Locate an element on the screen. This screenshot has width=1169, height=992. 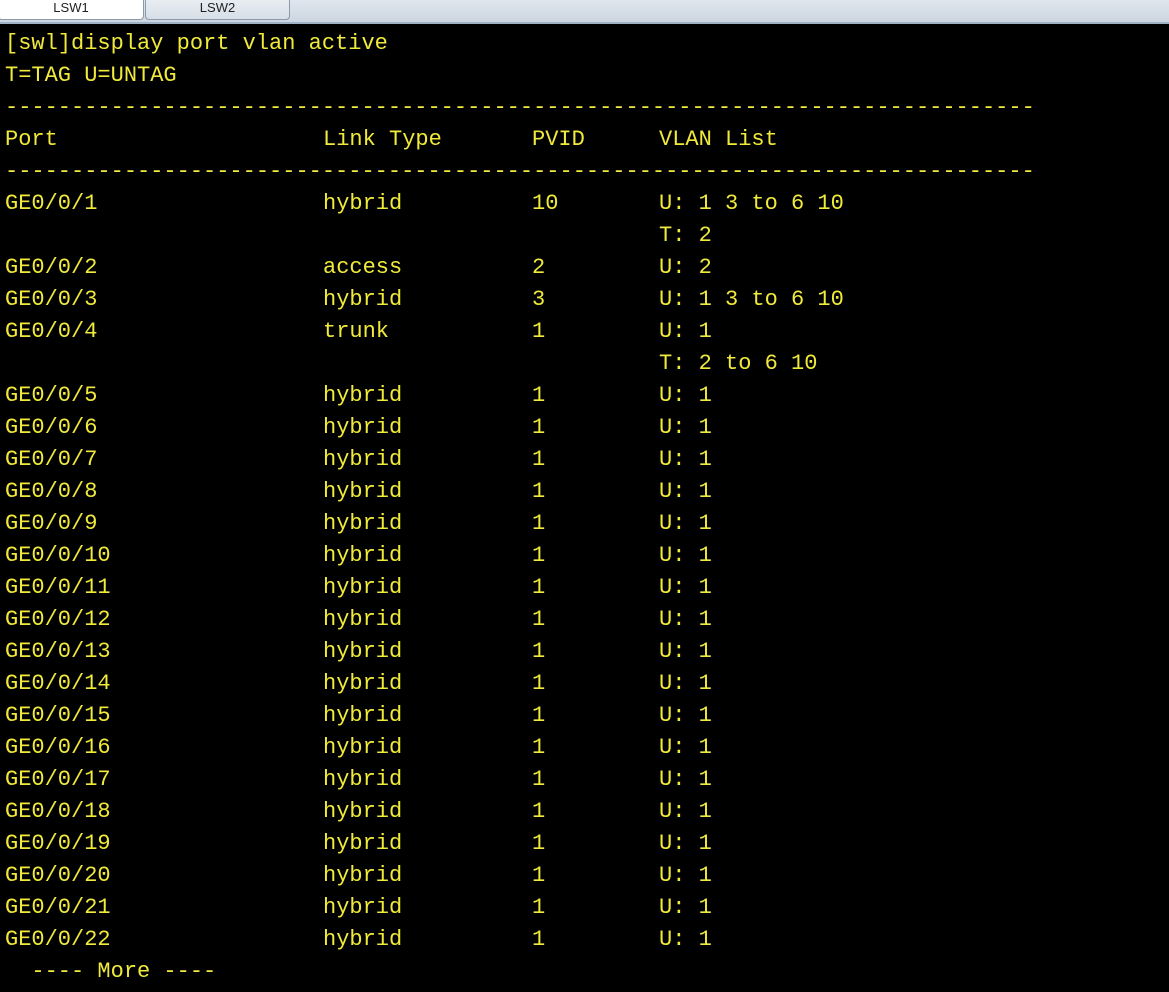
table-row: GE0/0/11 hybrid 1 U: 1 is located at coordinates (584, 588).